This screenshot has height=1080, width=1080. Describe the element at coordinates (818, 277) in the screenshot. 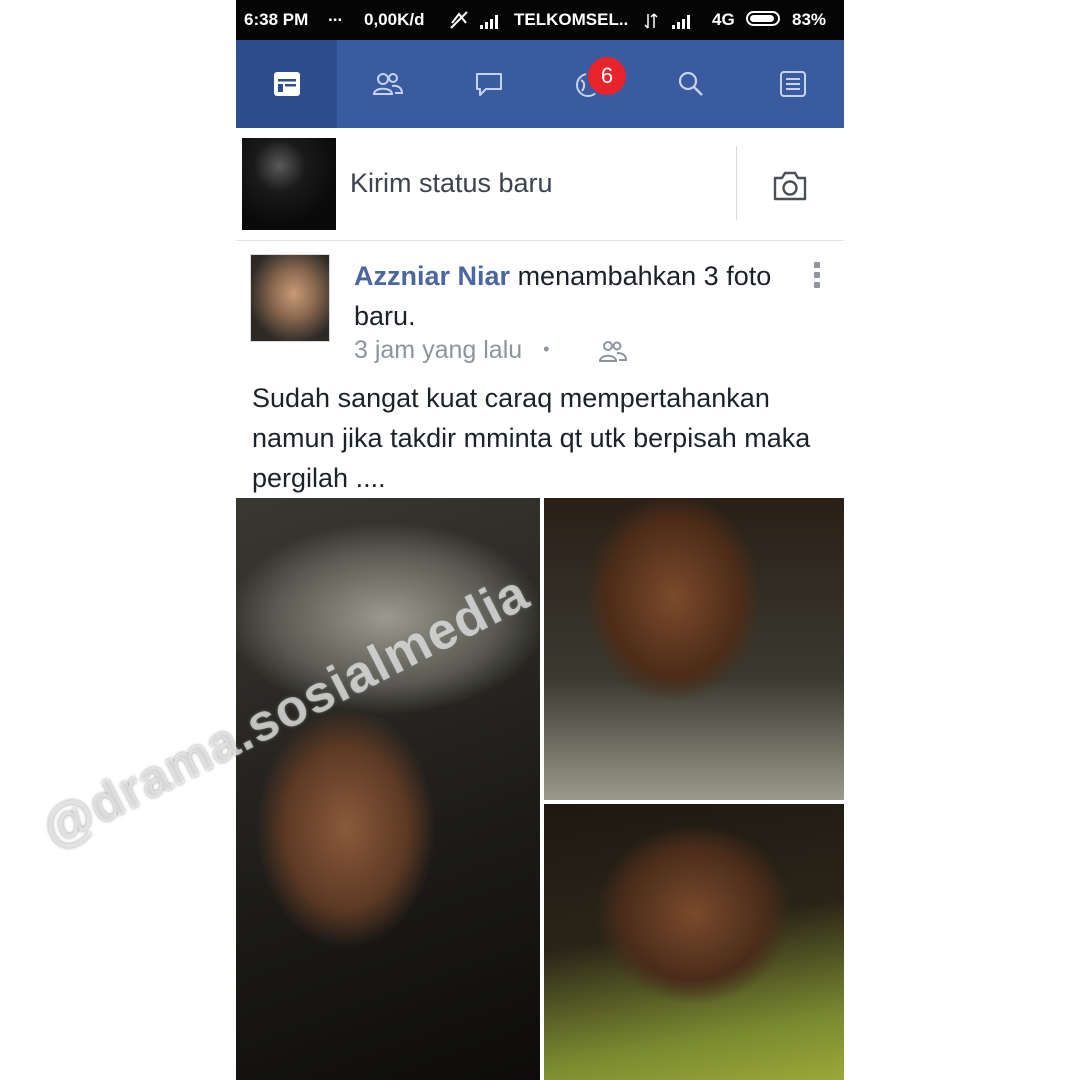

I see `post-options-icon` at that location.